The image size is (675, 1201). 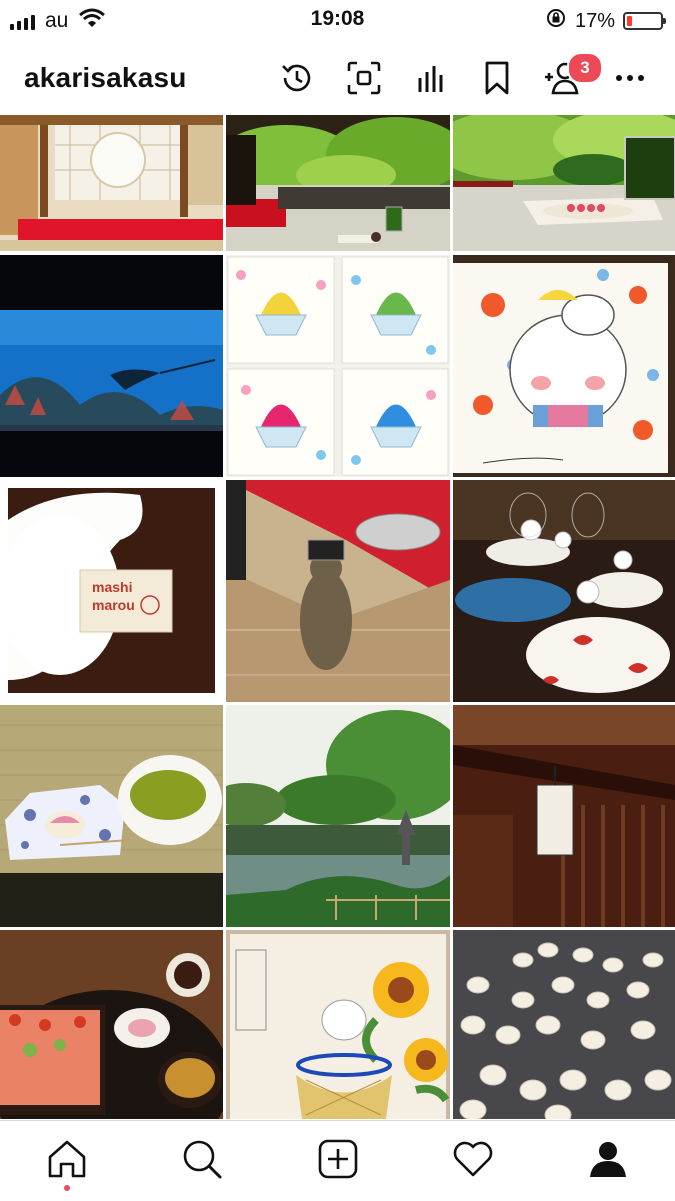 What do you see at coordinates (338, 183) in the screenshot?
I see `post-garden-matcha` at bounding box center [338, 183].